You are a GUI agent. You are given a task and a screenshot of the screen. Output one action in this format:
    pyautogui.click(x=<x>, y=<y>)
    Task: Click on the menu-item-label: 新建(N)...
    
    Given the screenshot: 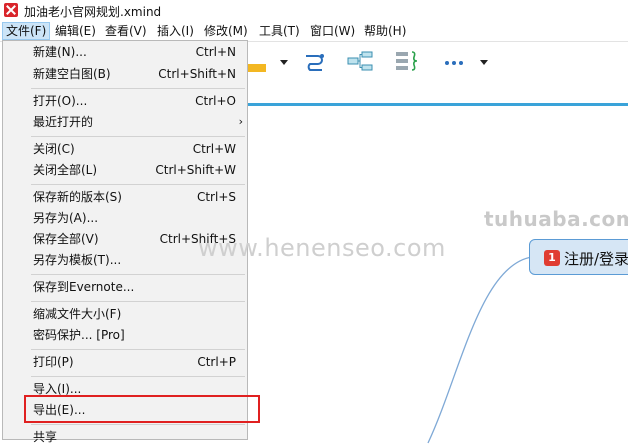 What is the action you would take?
    pyautogui.click(x=60, y=52)
    